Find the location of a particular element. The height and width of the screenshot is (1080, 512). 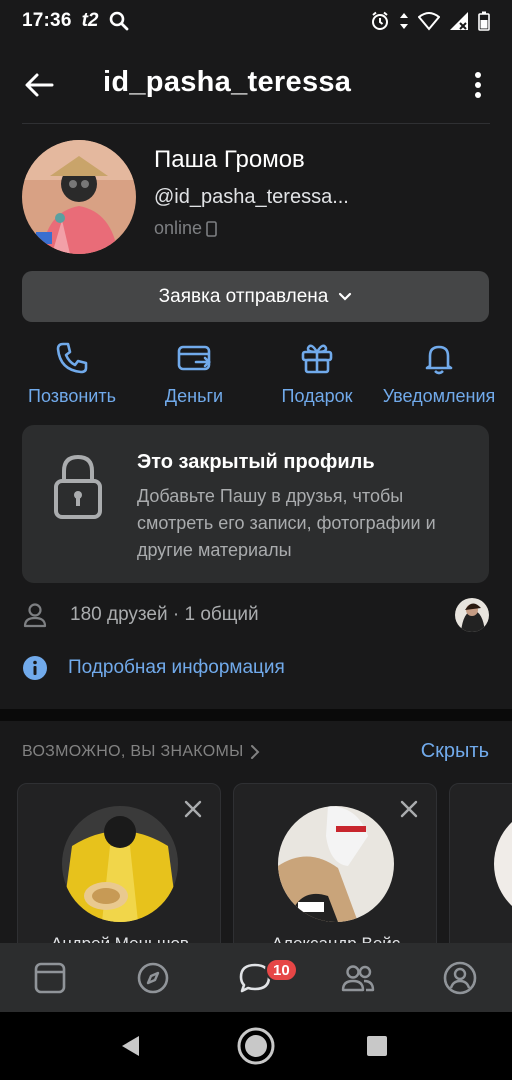

money-action: Деньги is located at coordinates (194, 373).